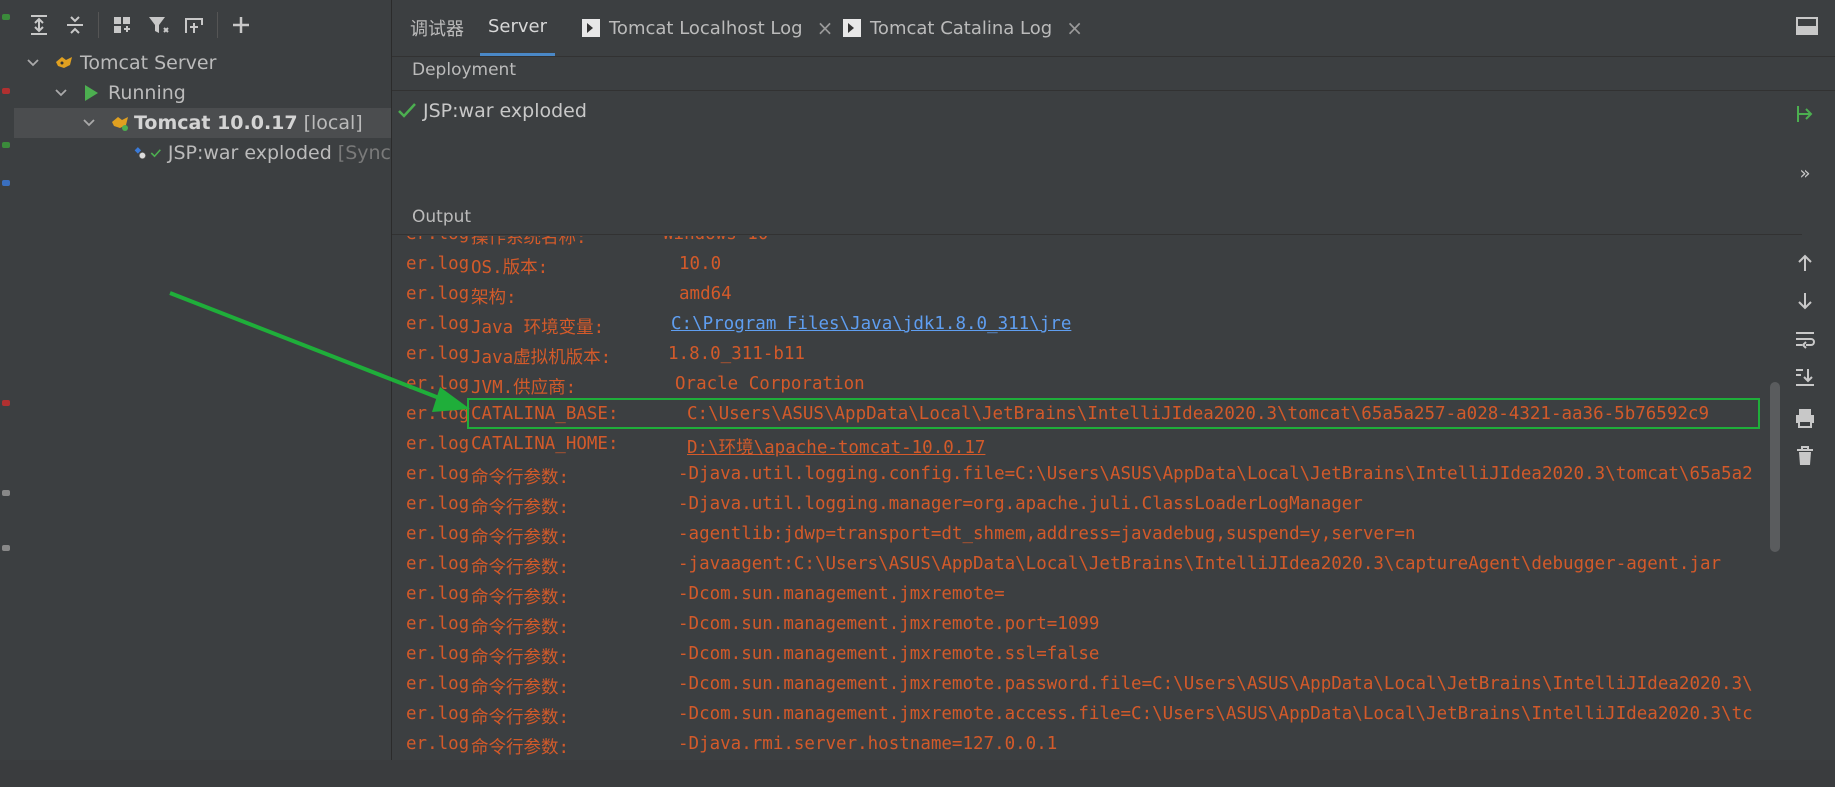 The image size is (1835, 787). I want to click on tree-node-tomcat-server: Tomcat Server, so click(202, 63).